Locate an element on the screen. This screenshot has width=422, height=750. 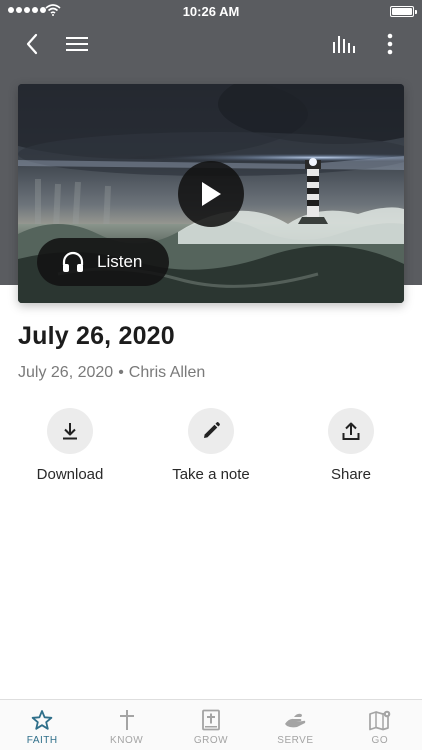
status-bar: 10:26 AM is located at coordinates (211, 11).